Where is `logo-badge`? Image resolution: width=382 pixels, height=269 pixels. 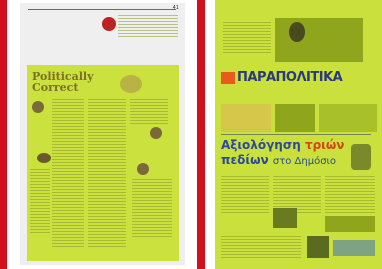 logo-badge is located at coordinates (228, 78).